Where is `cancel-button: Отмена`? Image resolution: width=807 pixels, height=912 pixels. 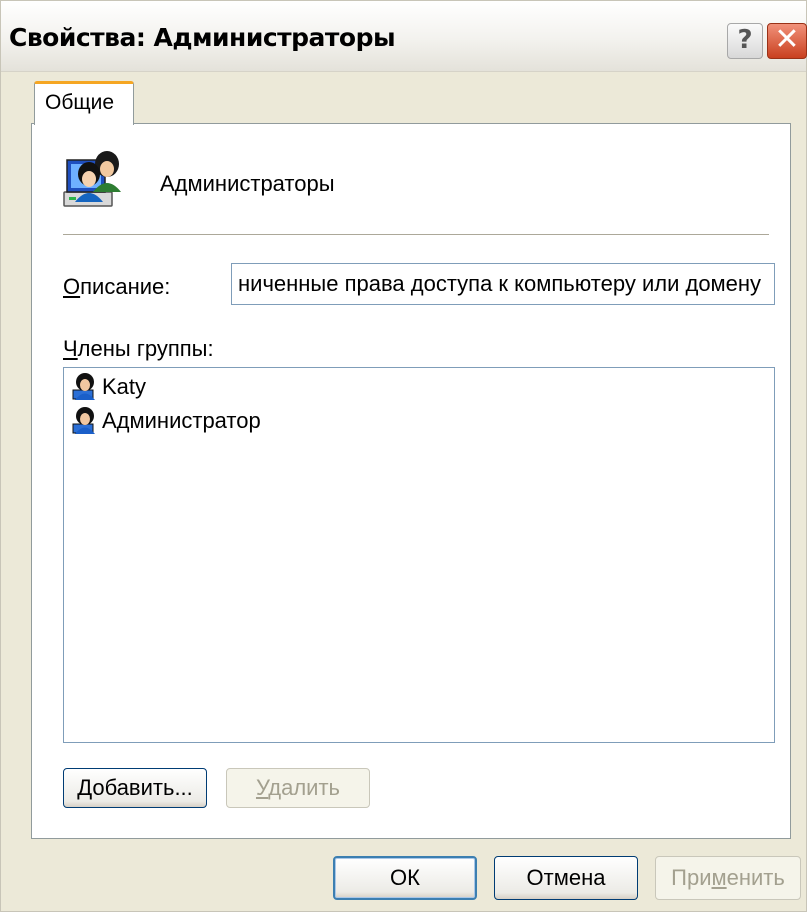 cancel-button: Отмена is located at coordinates (566, 878).